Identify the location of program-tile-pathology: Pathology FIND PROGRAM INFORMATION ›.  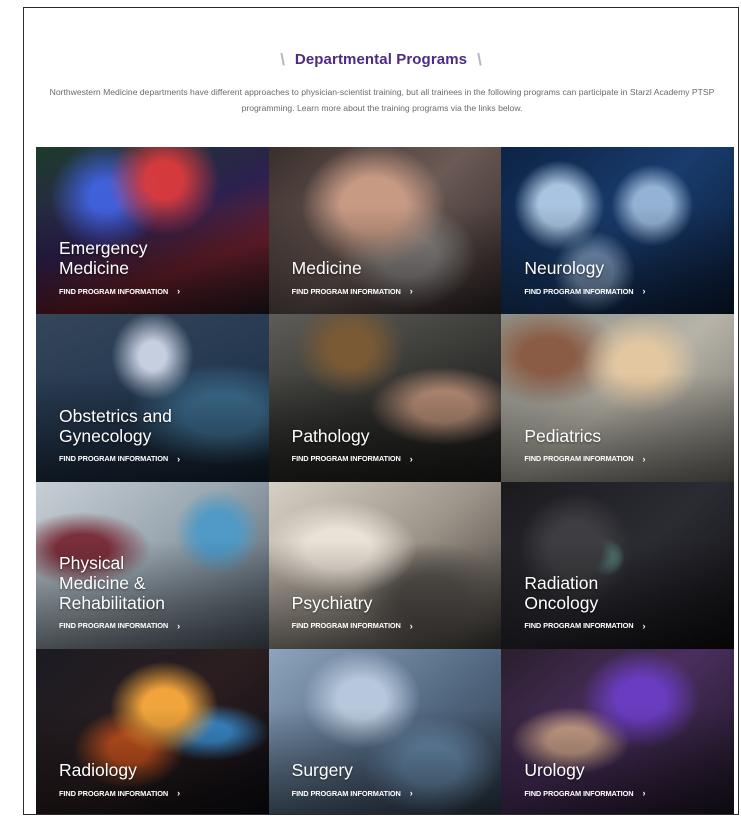
(385, 398).